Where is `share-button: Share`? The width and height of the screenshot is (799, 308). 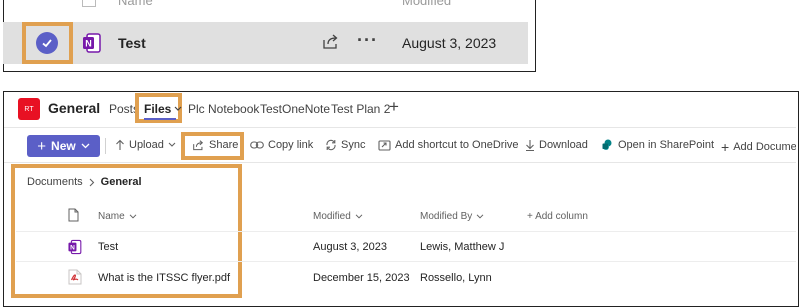 share-button: Share is located at coordinates (215, 145).